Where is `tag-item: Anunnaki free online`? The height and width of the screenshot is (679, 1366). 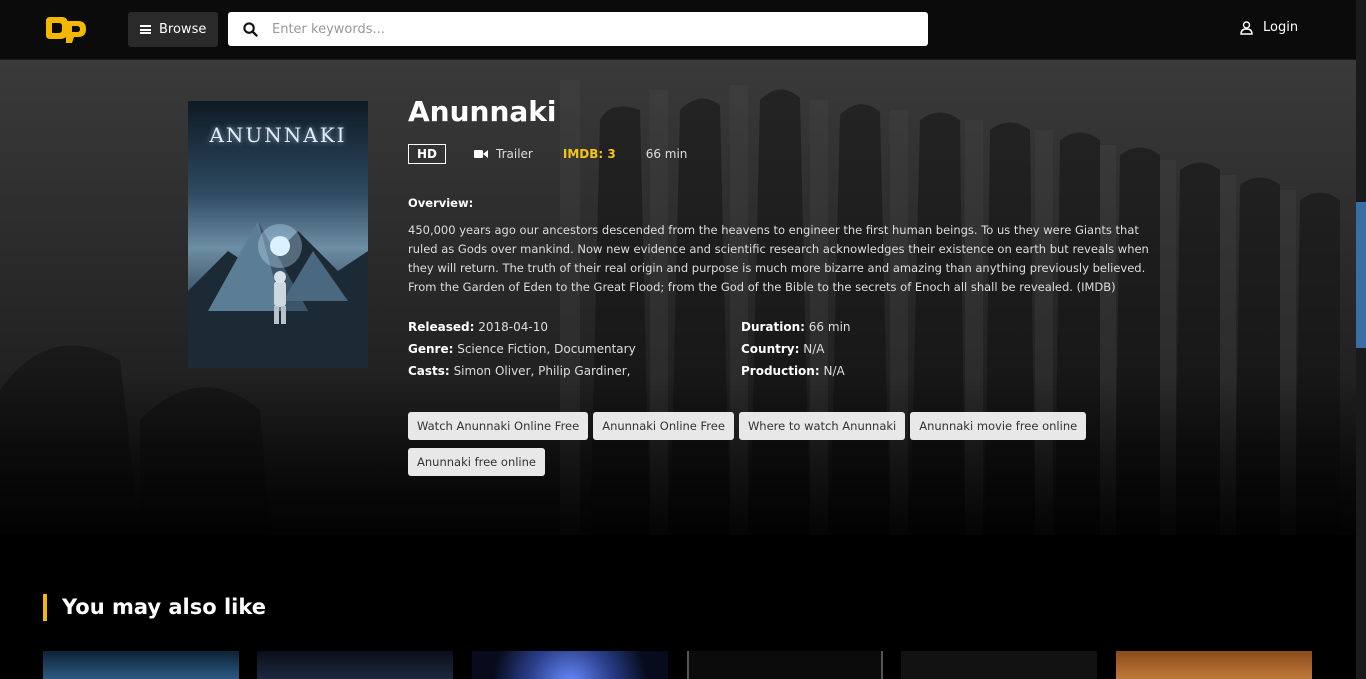 tag-item: Anunnaki free online is located at coordinates (476, 462).